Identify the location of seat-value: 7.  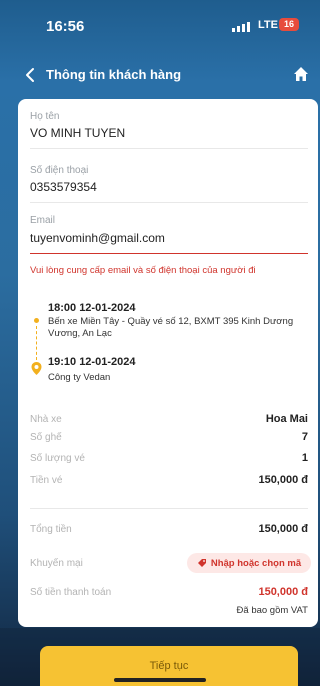
(304, 437).